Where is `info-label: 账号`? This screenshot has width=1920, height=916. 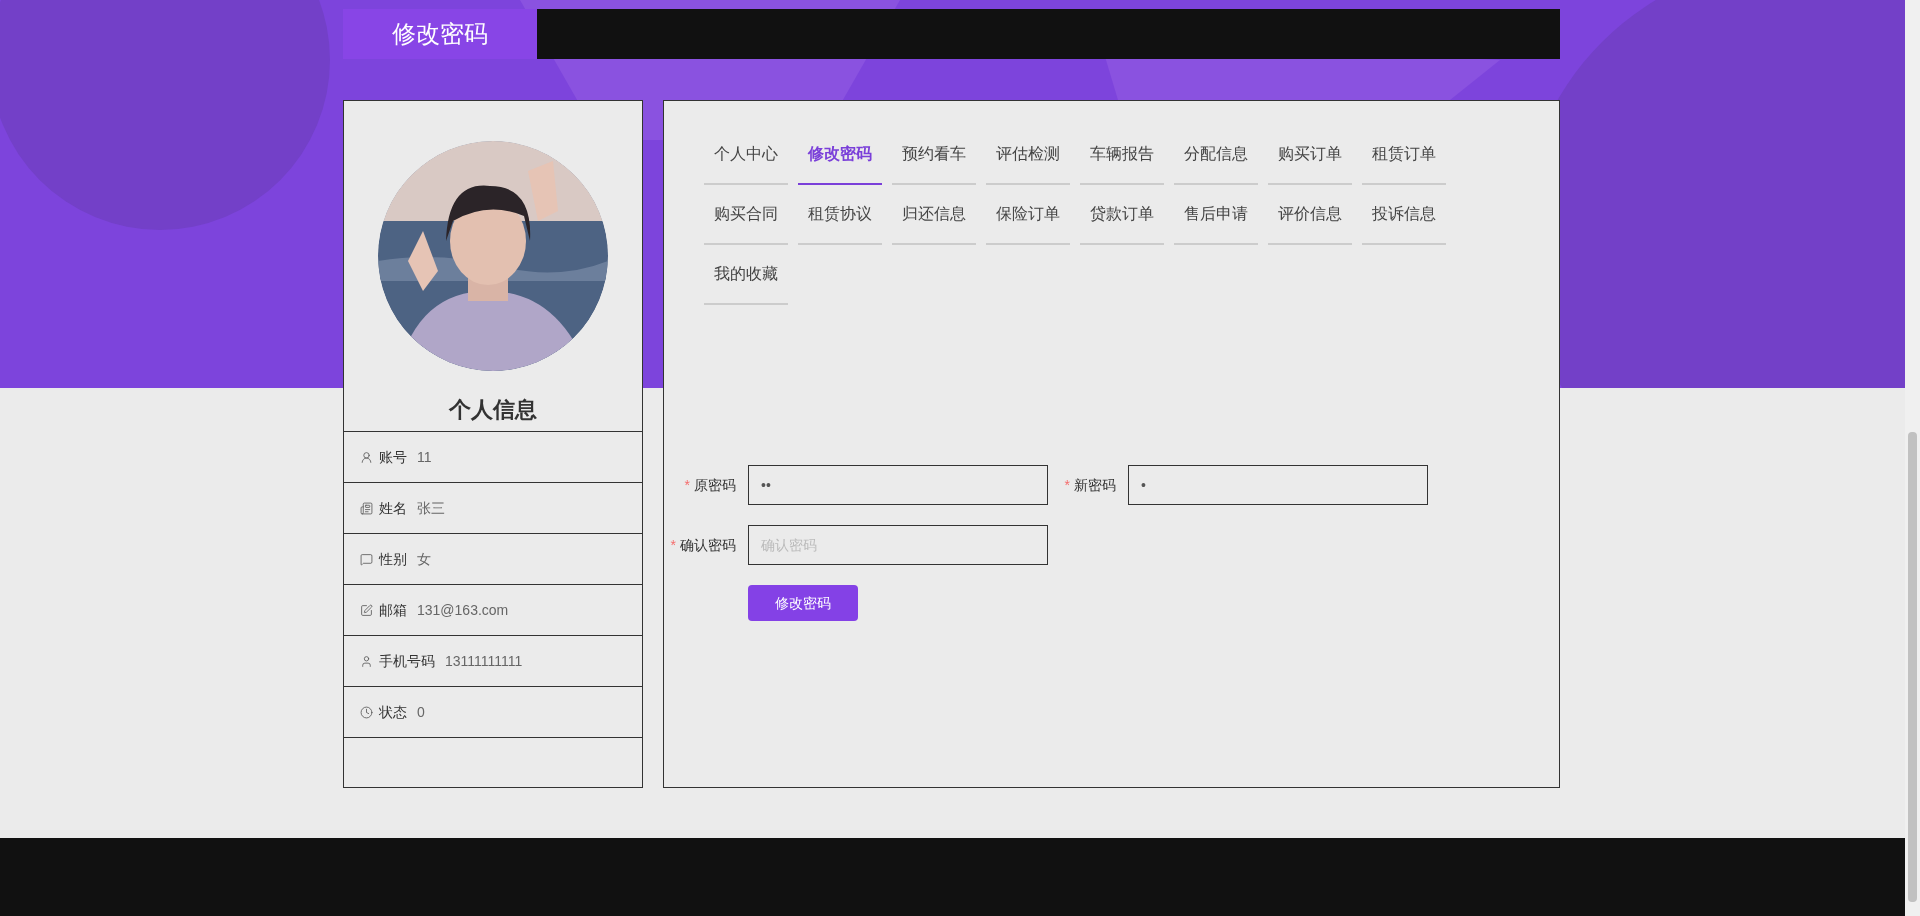
info-label: 账号 is located at coordinates (393, 457).